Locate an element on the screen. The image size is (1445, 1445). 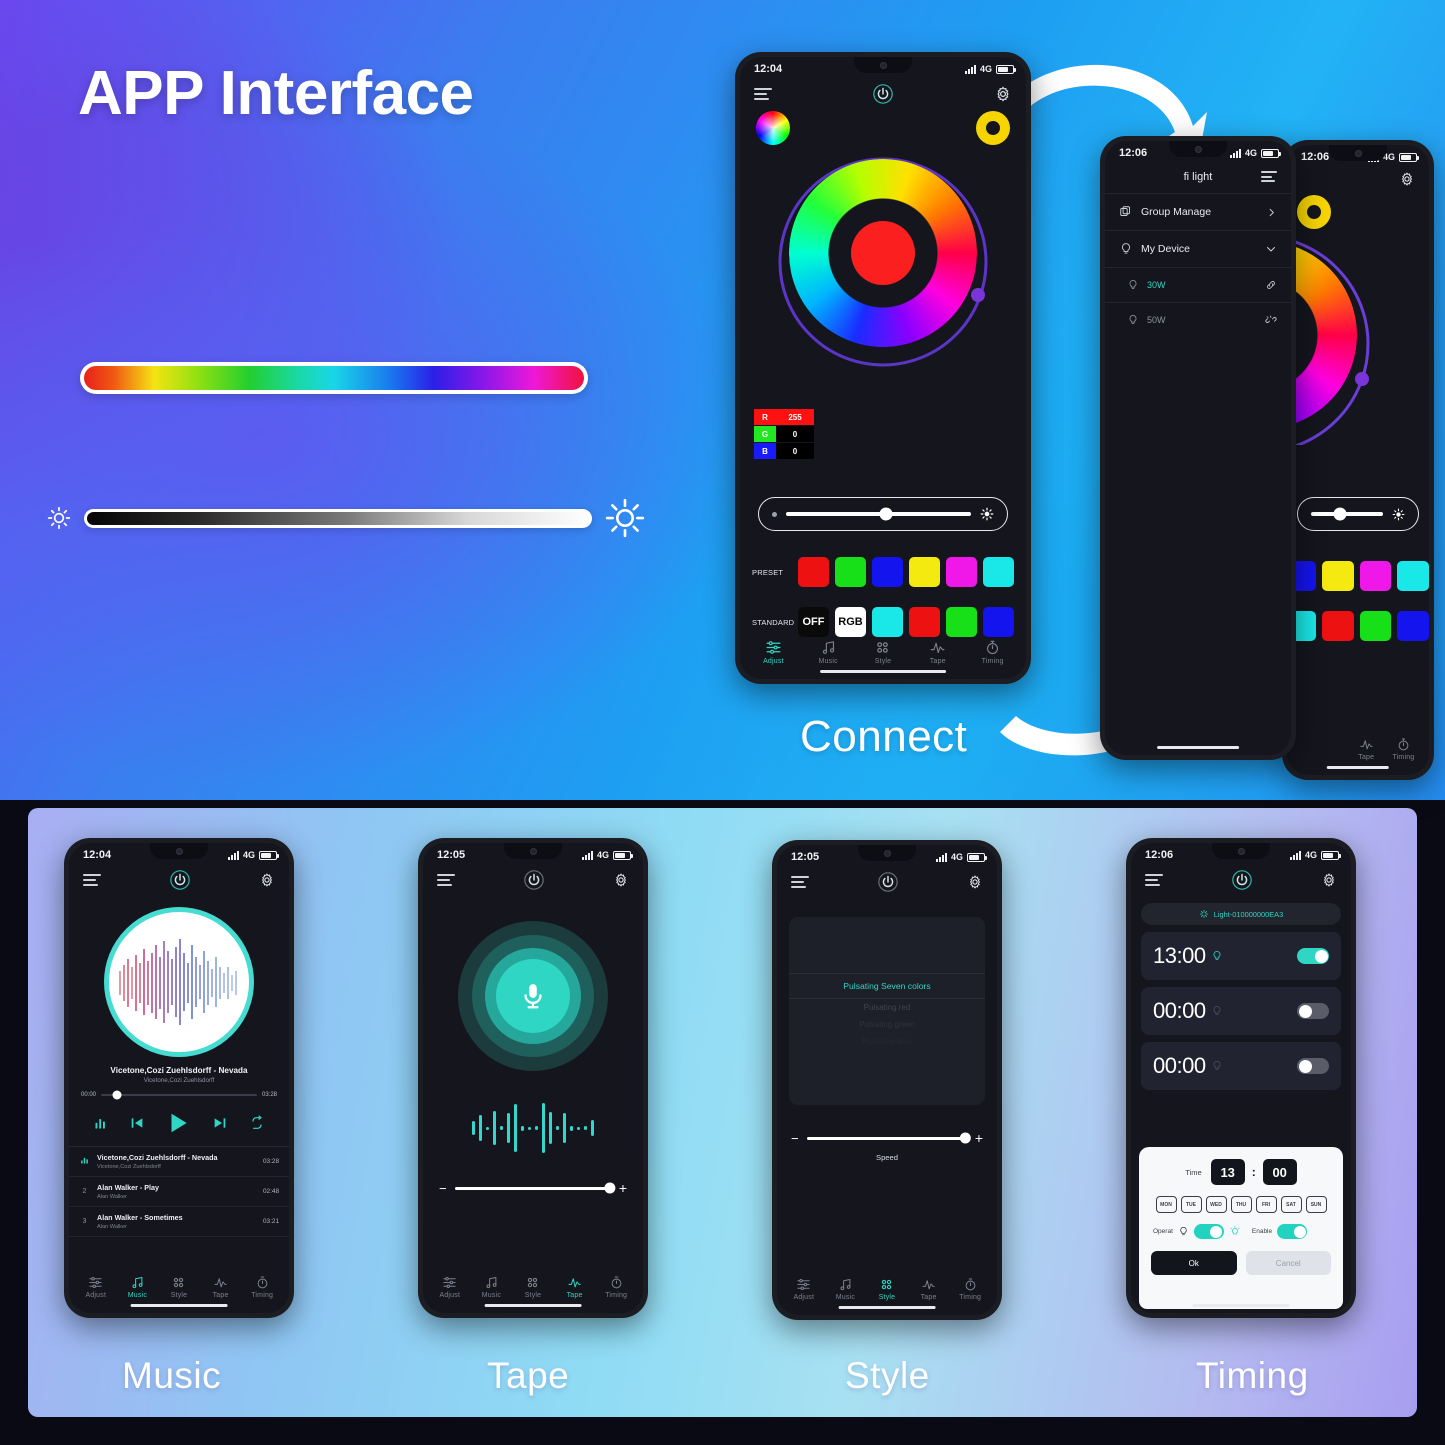
preset-swatch-magenta is located at coordinates (961, 572).